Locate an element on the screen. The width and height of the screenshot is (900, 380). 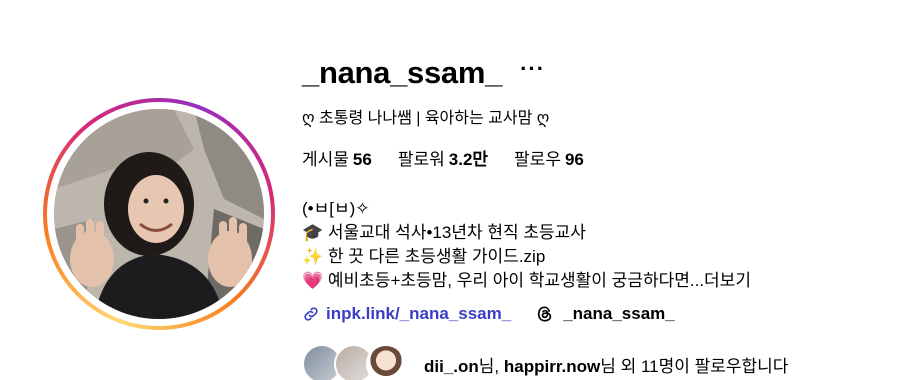
avatar-gap is located at coordinates (159, 214).